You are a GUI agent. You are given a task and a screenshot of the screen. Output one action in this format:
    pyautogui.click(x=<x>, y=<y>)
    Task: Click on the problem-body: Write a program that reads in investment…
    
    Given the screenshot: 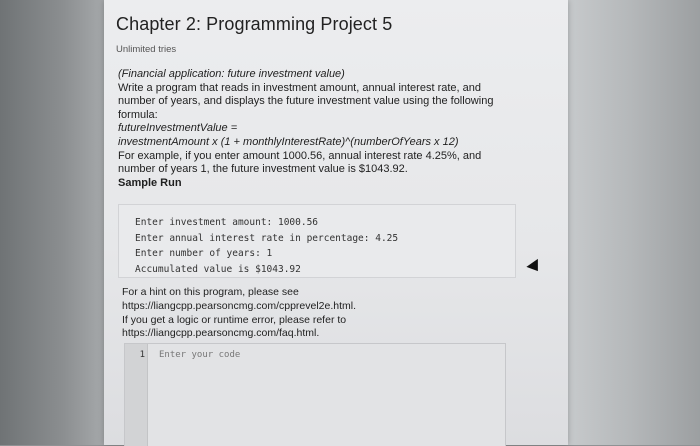 What is the action you would take?
    pyautogui.click(x=306, y=101)
    